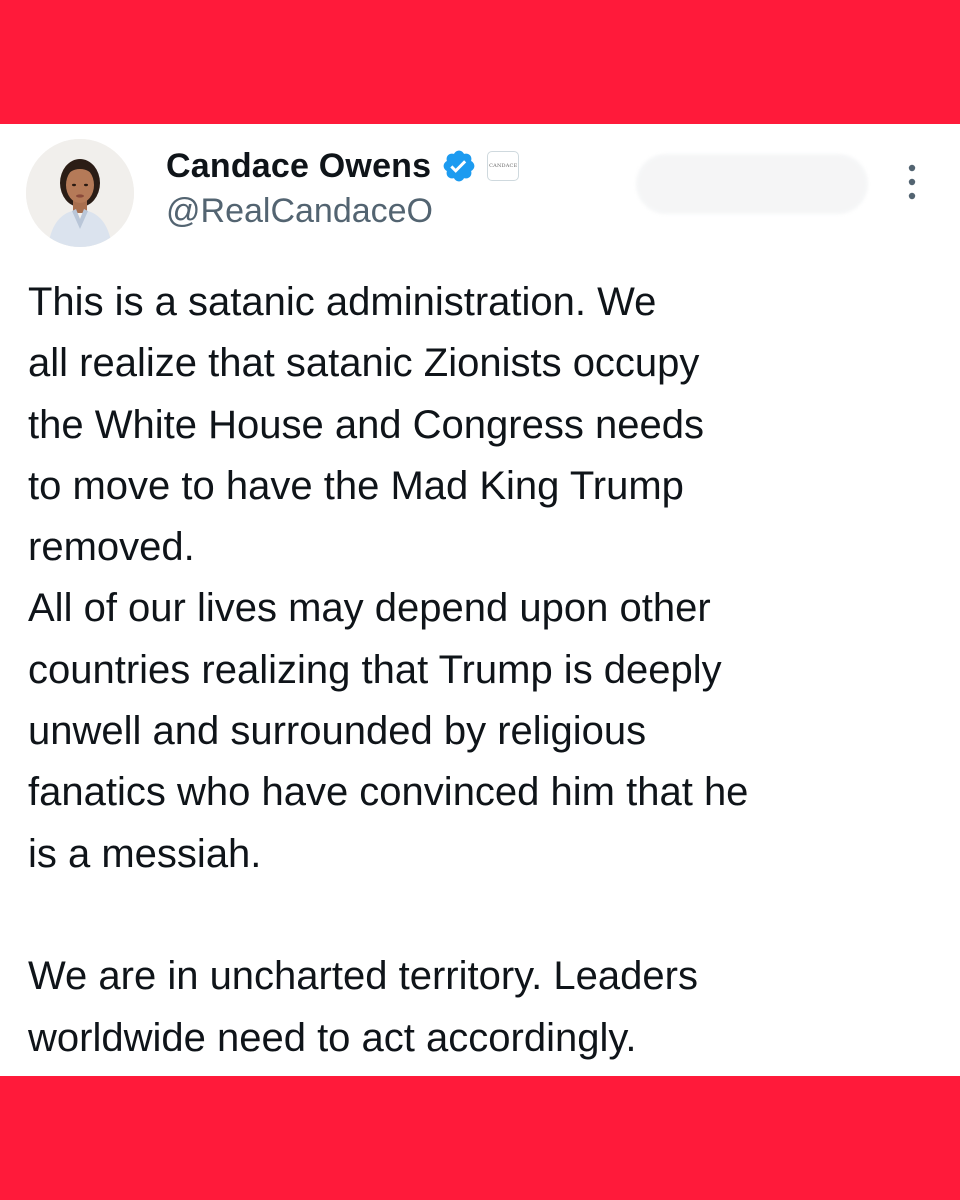 The width and height of the screenshot is (960, 1200). I want to click on top-red-band, so click(480, 62).